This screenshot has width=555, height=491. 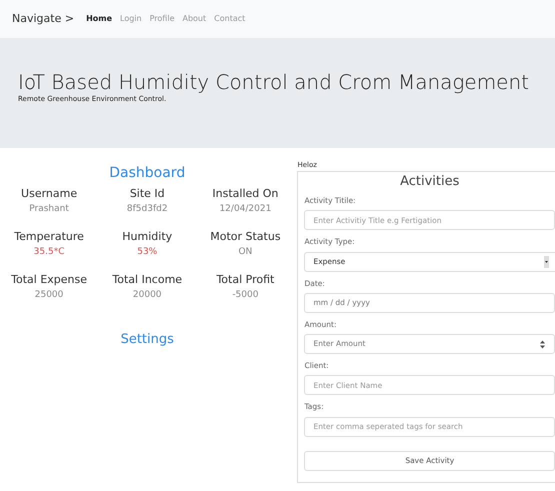 What do you see at coordinates (245, 295) in the screenshot?
I see `stat-value: -5000` at bounding box center [245, 295].